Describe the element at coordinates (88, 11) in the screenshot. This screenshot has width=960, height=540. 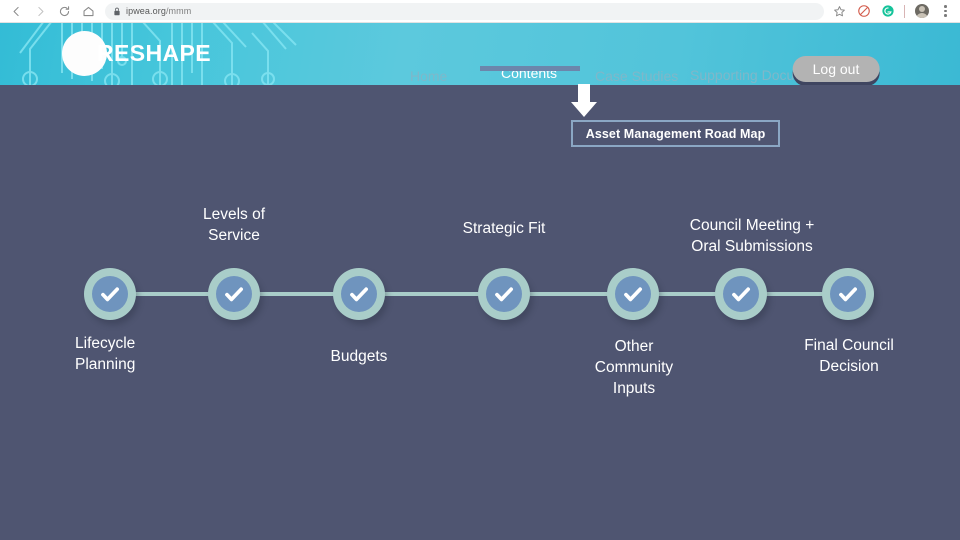
I see `home-icon` at that location.